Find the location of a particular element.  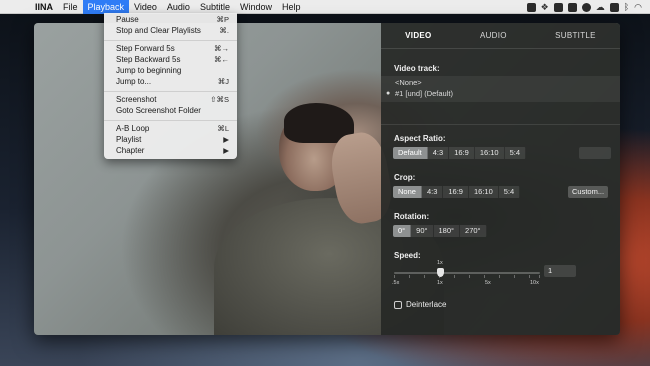

drive-icon is located at coordinates (614, 7).